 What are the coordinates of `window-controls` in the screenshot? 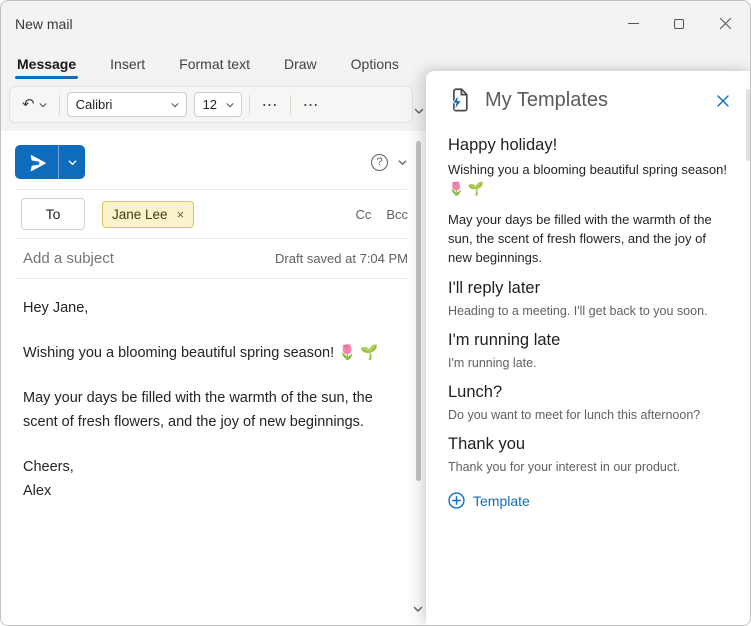 It's located at (679, 23).